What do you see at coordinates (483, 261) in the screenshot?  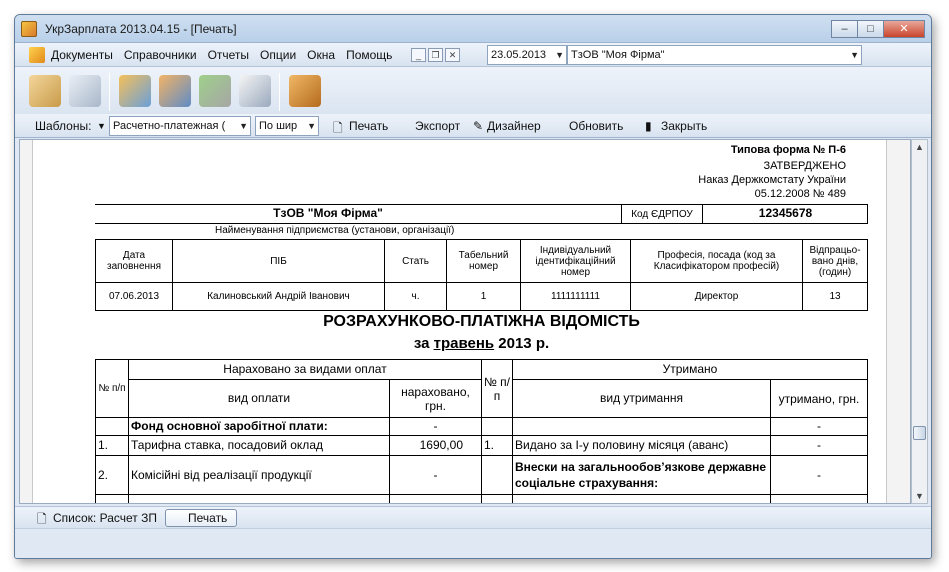 I see `emp-header-tabno: Табельний номер` at bounding box center [483, 261].